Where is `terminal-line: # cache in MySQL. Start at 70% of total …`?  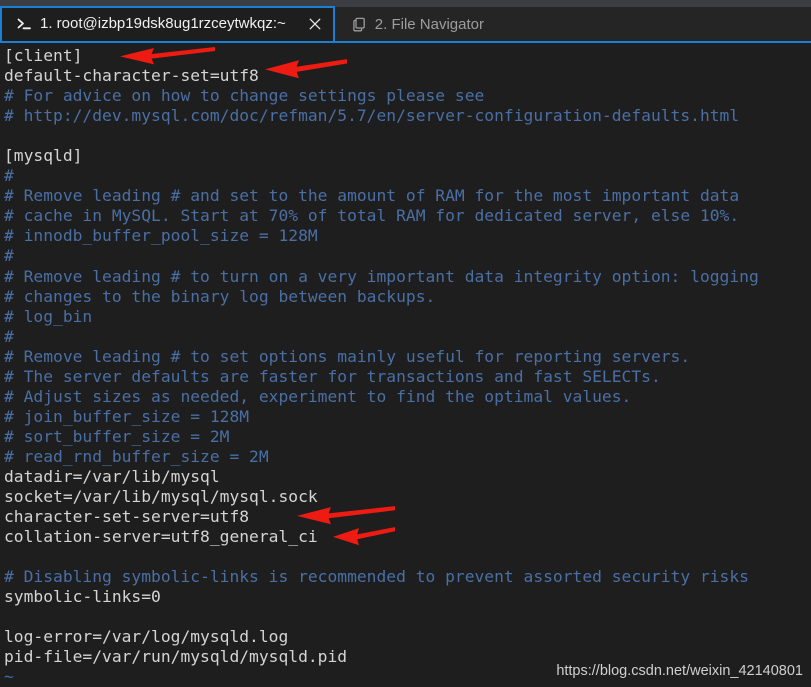 terminal-line: # cache in MySQL. Start at 70% of total … is located at coordinates (372, 216).